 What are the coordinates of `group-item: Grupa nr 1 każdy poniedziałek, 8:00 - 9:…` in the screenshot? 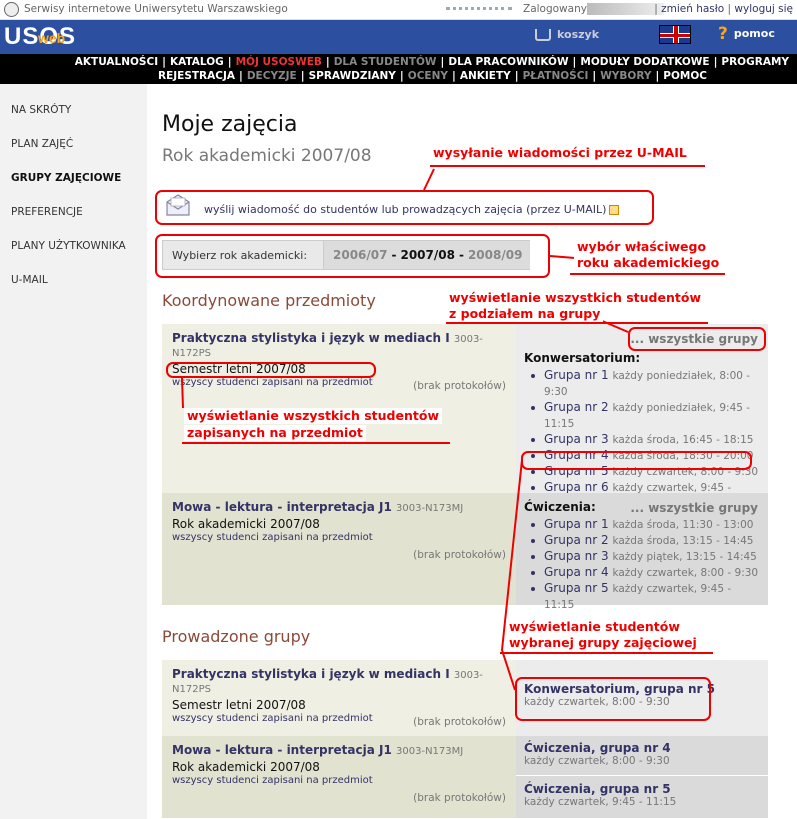 It's located at (642, 384).